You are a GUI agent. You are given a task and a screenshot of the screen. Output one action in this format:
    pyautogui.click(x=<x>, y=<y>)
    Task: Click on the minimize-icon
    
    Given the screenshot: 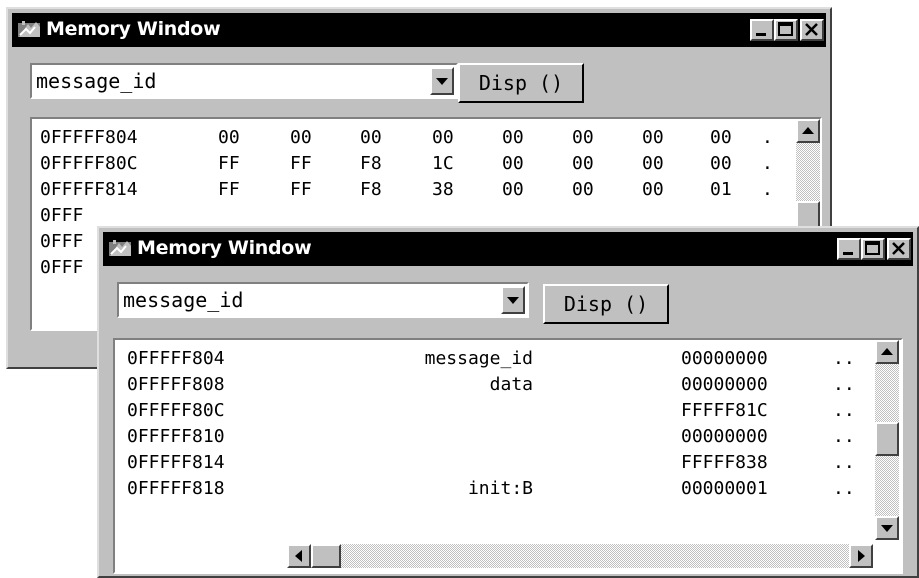 What is the action you would take?
    pyautogui.click(x=848, y=253)
    